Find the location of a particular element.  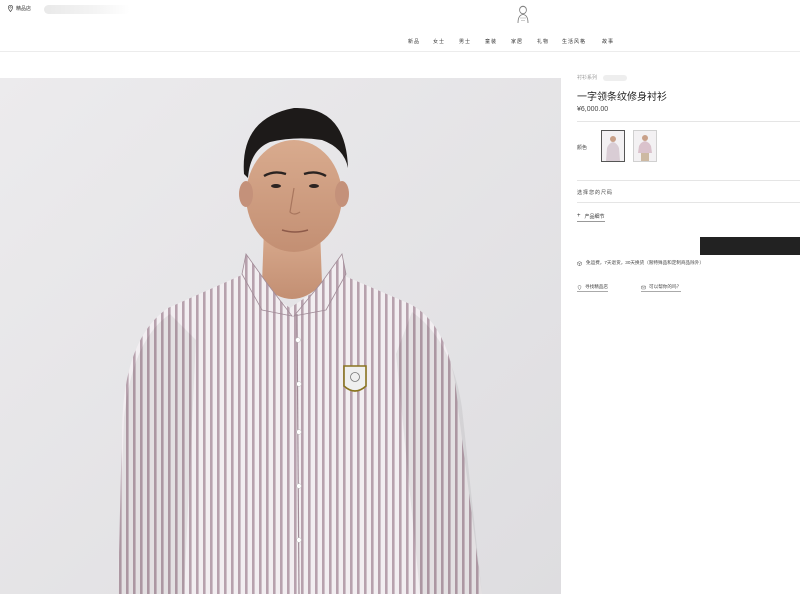

store-locator-link: 精品店 is located at coordinates (19, 8).